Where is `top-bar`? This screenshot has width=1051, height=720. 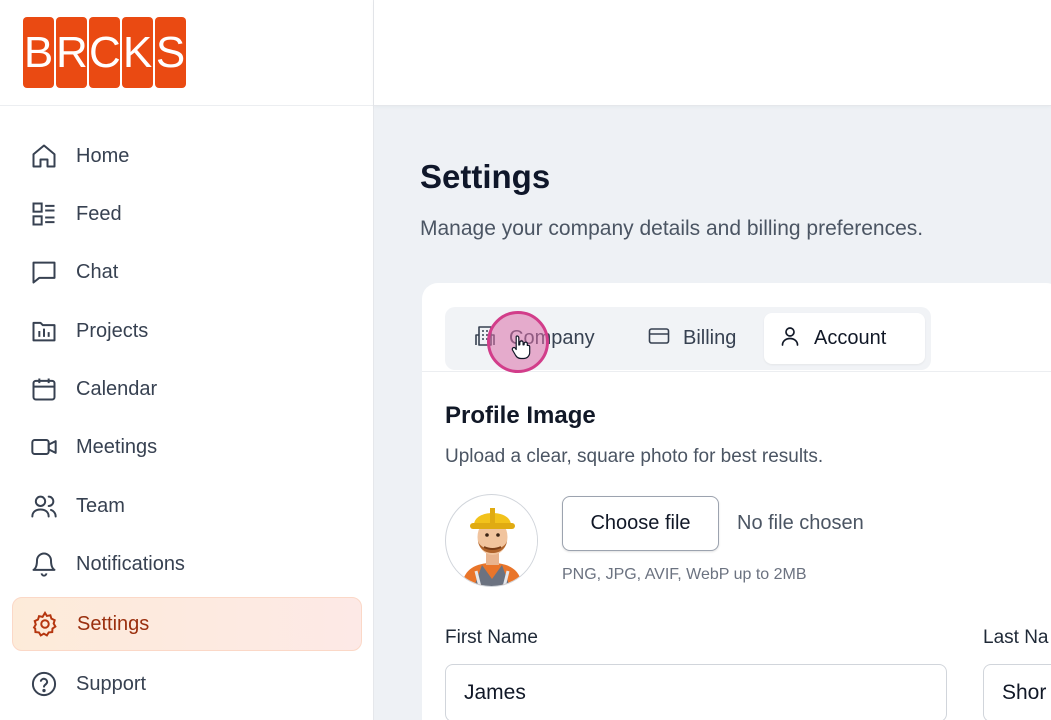
top-bar is located at coordinates (712, 53).